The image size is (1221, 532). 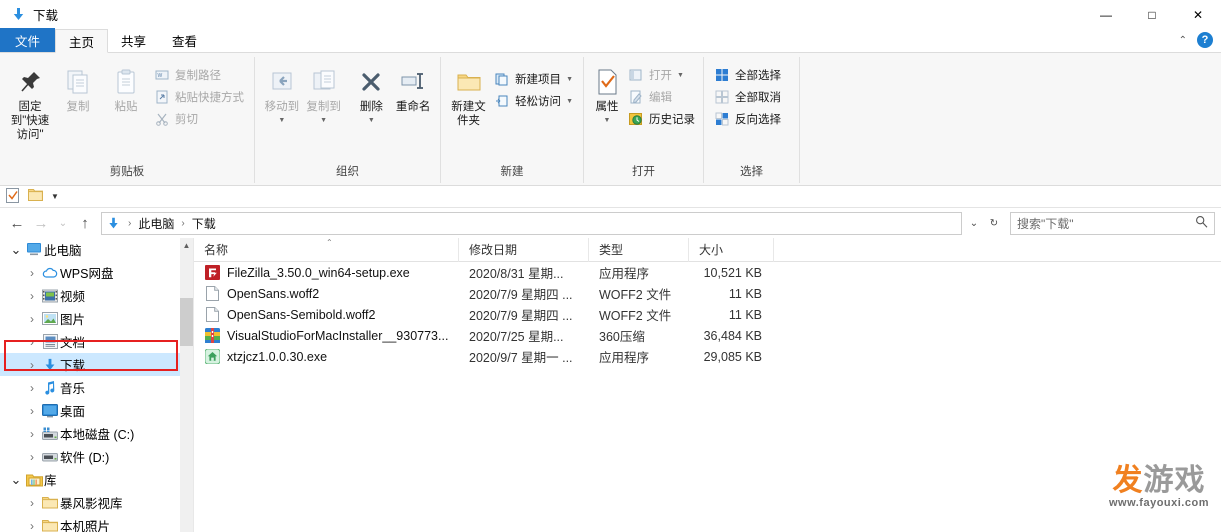 I want to click on file-name-cell: xtzjcz1.0.0.30.exe, so click(x=326, y=357).